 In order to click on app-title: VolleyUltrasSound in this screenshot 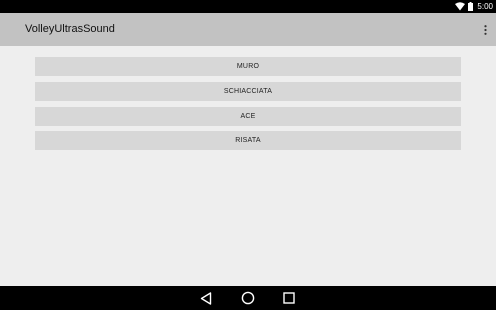, I will do `click(70, 29)`.